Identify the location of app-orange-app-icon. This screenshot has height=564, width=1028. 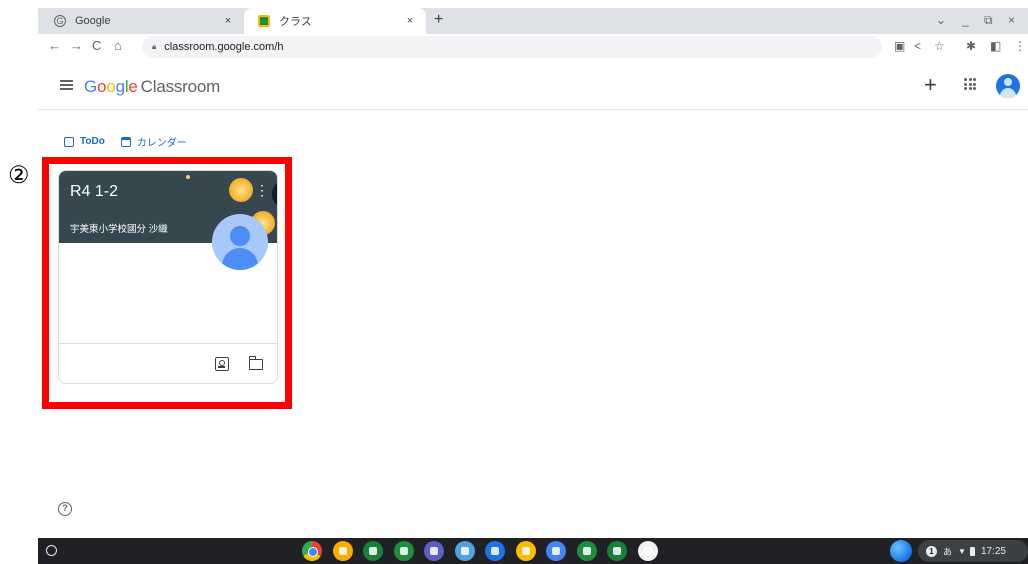
(342, 551).